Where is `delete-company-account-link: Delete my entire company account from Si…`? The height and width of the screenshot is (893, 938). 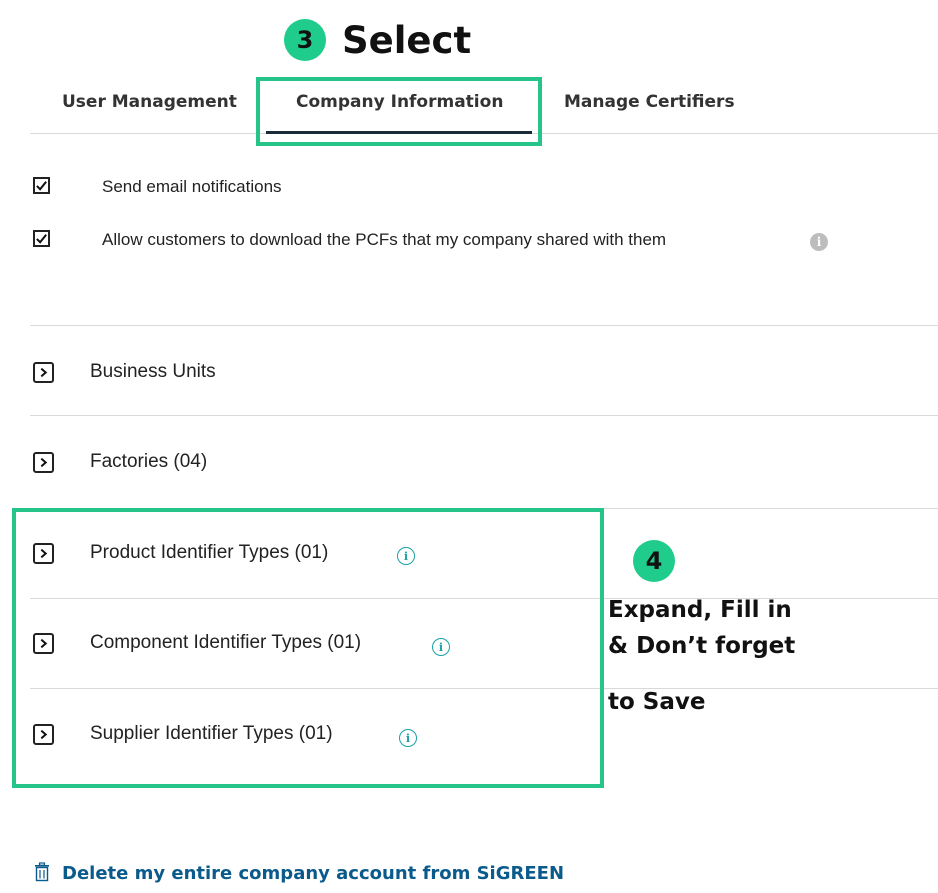 delete-company-account-link: Delete my entire company account from Si… is located at coordinates (313, 873).